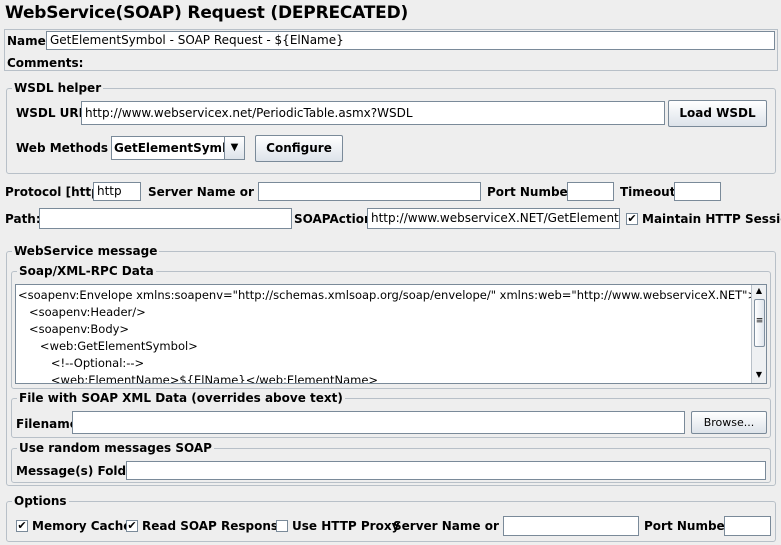 The width and height of the screenshot is (781, 545). I want to click on web-methods-label: Web Methods, so click(62, 148).